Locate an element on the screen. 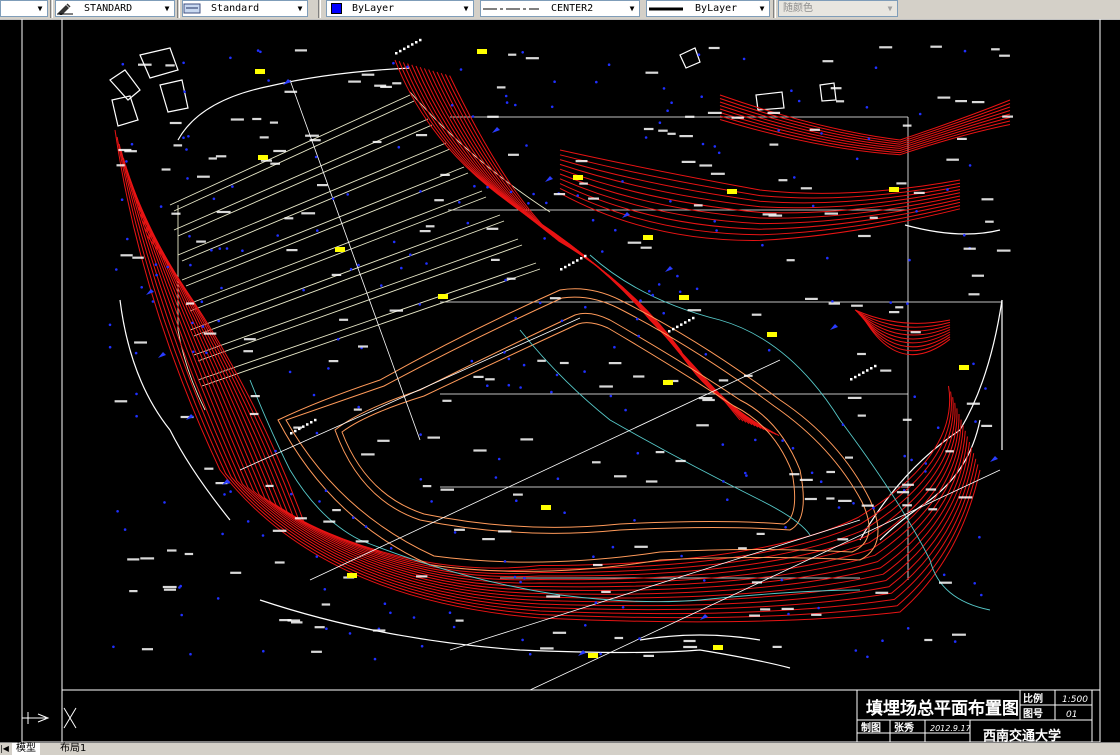  layout-tabs: |◀ 模型 布局1 is located at coordinates (560, 748).